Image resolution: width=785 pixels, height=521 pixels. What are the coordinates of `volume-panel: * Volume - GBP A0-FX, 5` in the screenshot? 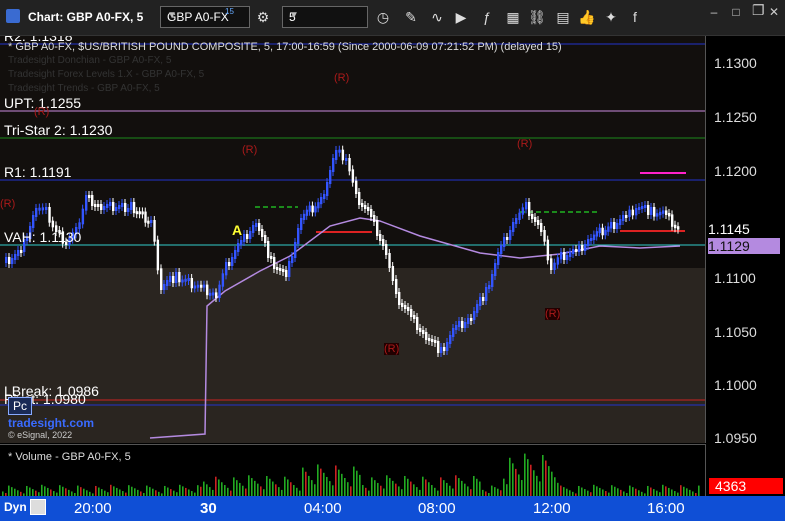 It's located at (352, 470).